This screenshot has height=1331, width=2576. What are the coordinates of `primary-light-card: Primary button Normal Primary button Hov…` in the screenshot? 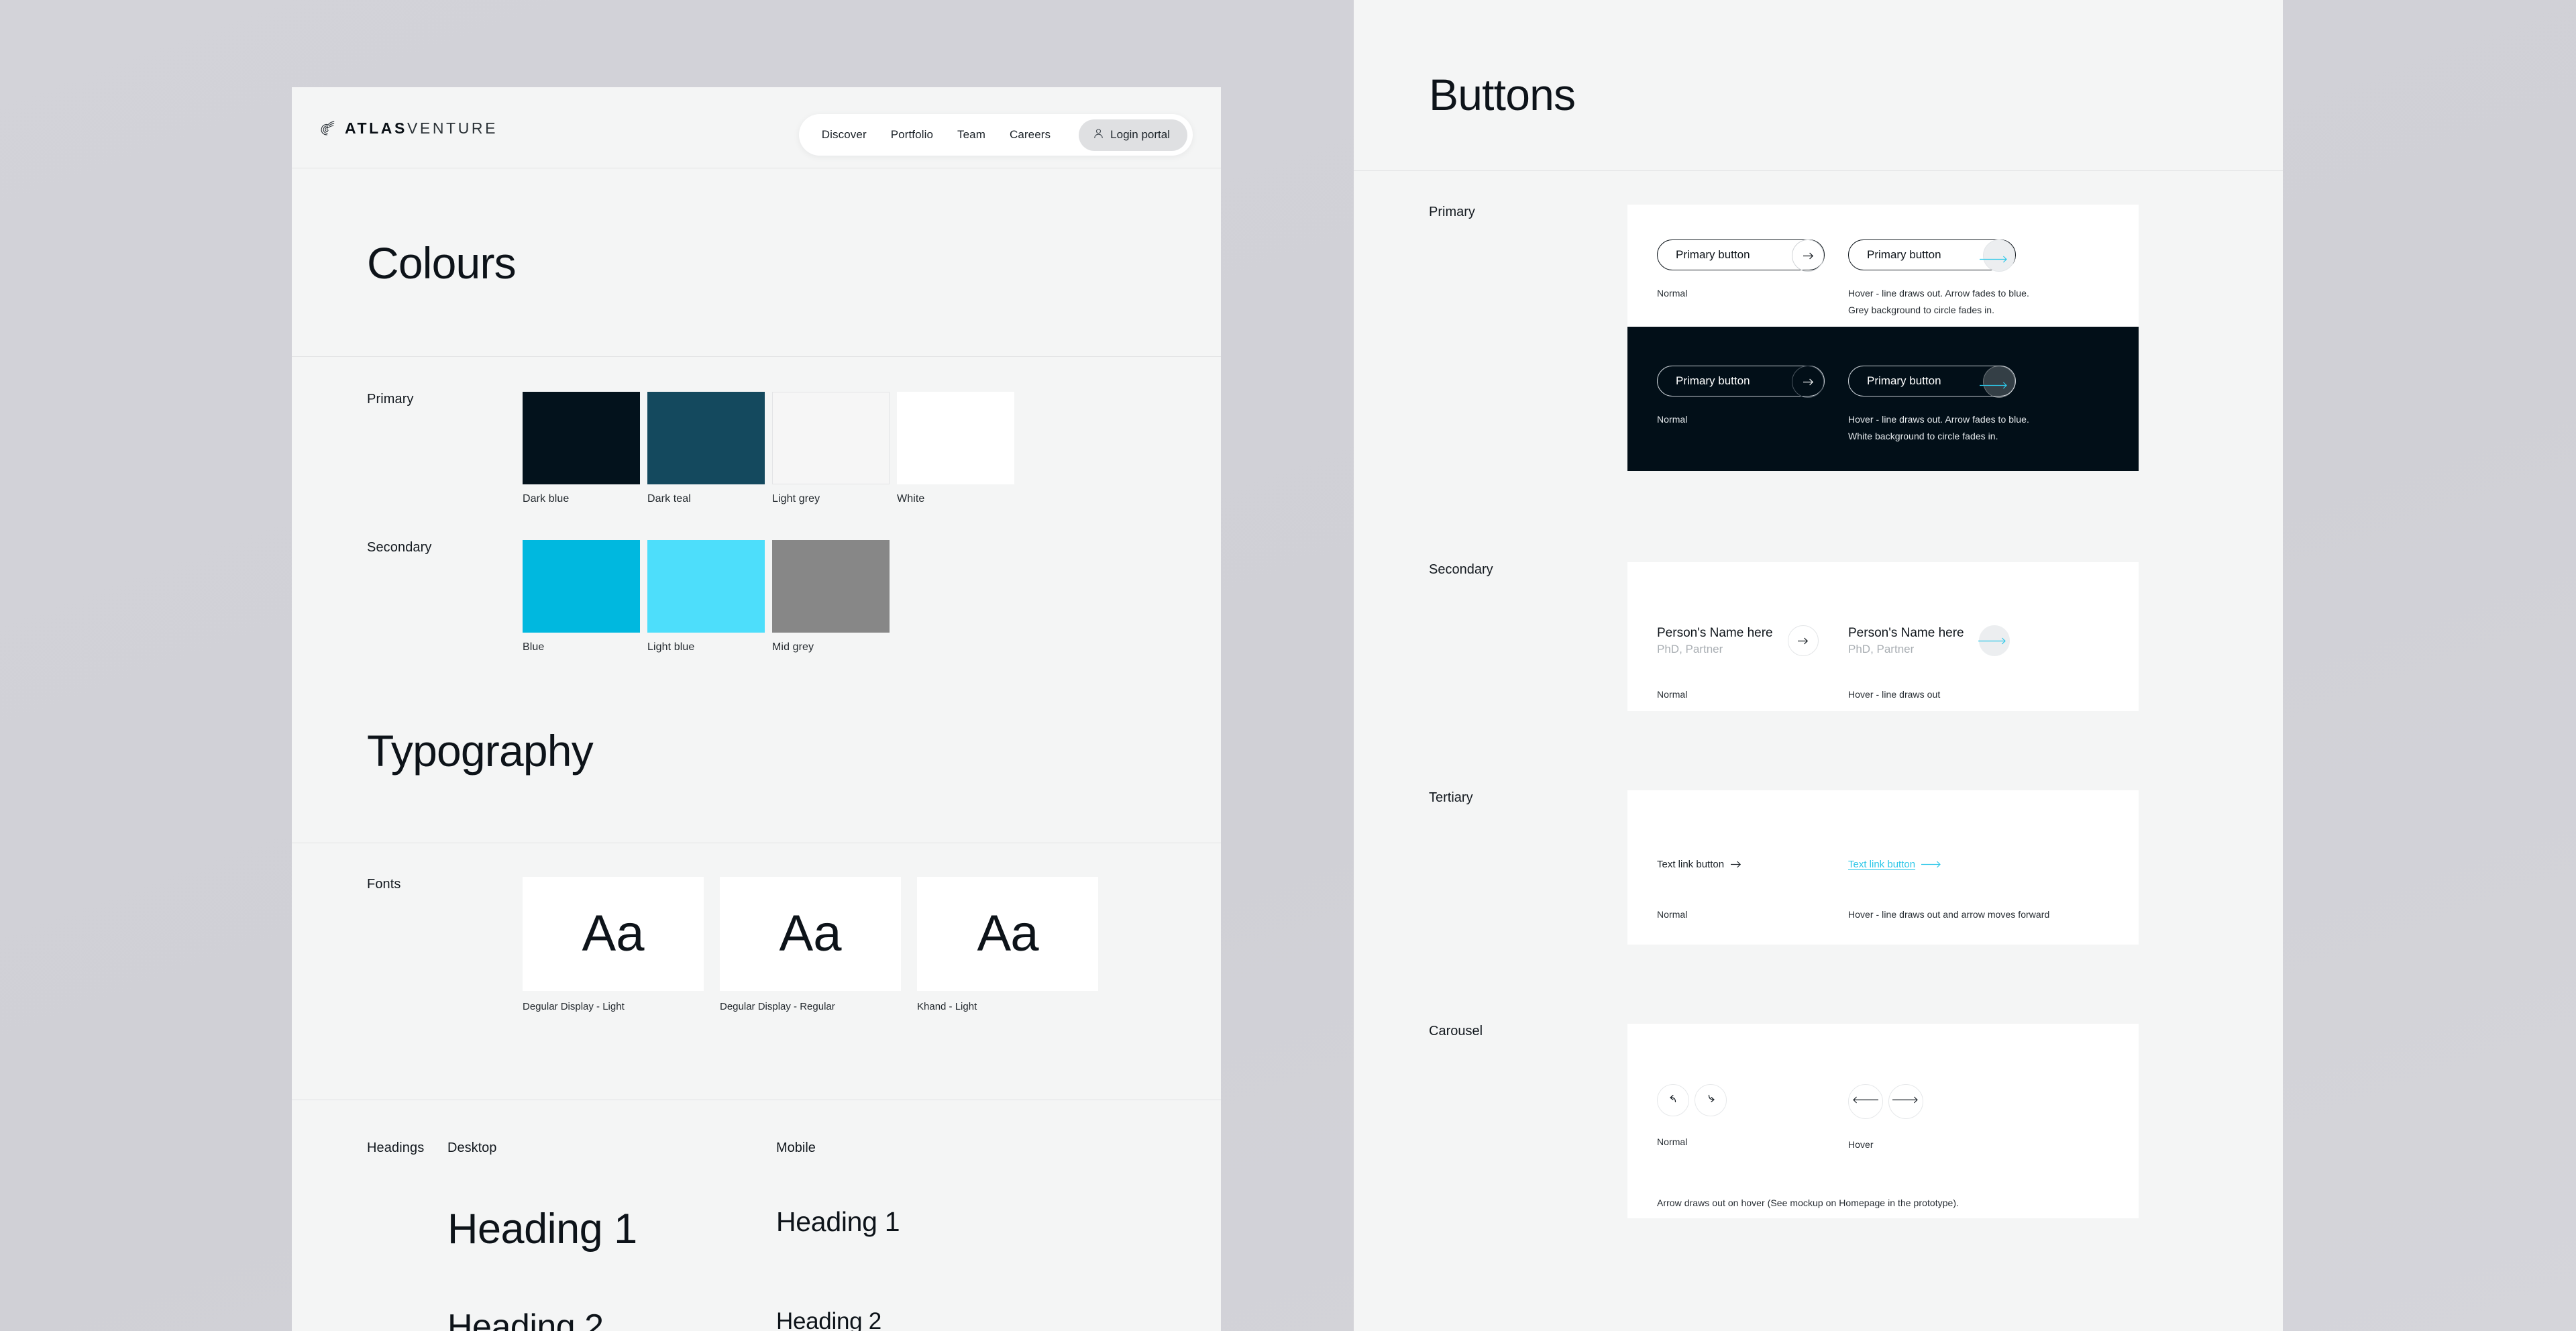 It's located at (1883, 266).